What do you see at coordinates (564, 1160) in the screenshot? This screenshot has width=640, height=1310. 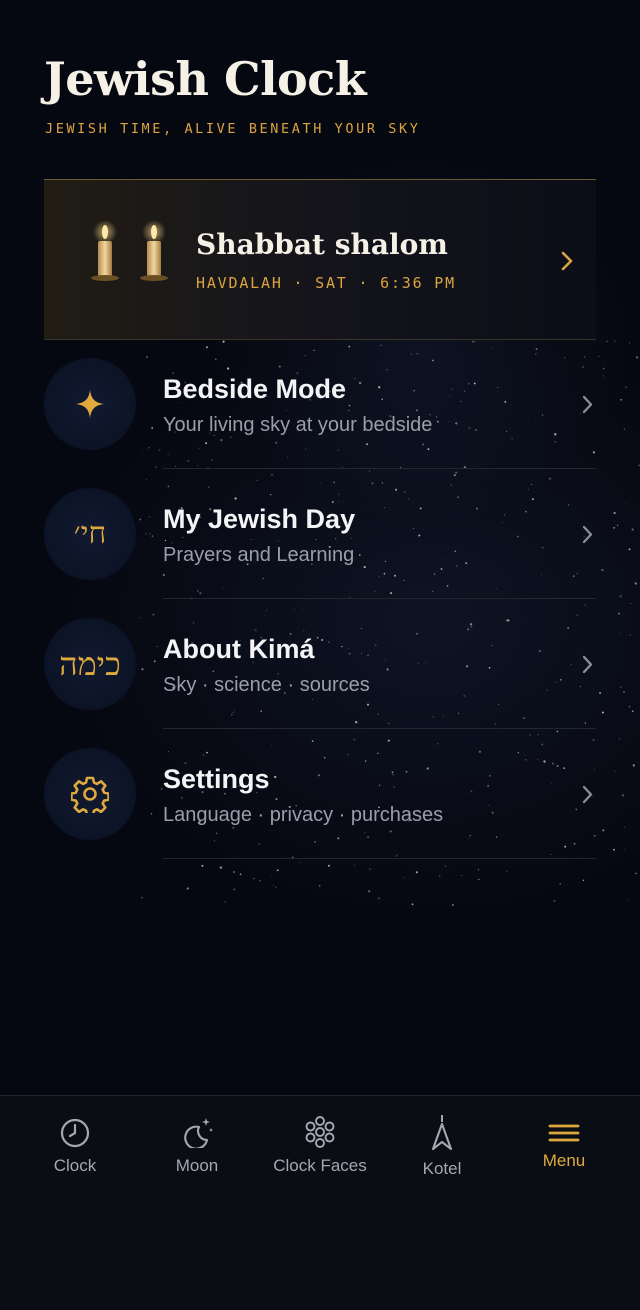 I see `tab-label: Menu` at bounding box center [564, 1160].